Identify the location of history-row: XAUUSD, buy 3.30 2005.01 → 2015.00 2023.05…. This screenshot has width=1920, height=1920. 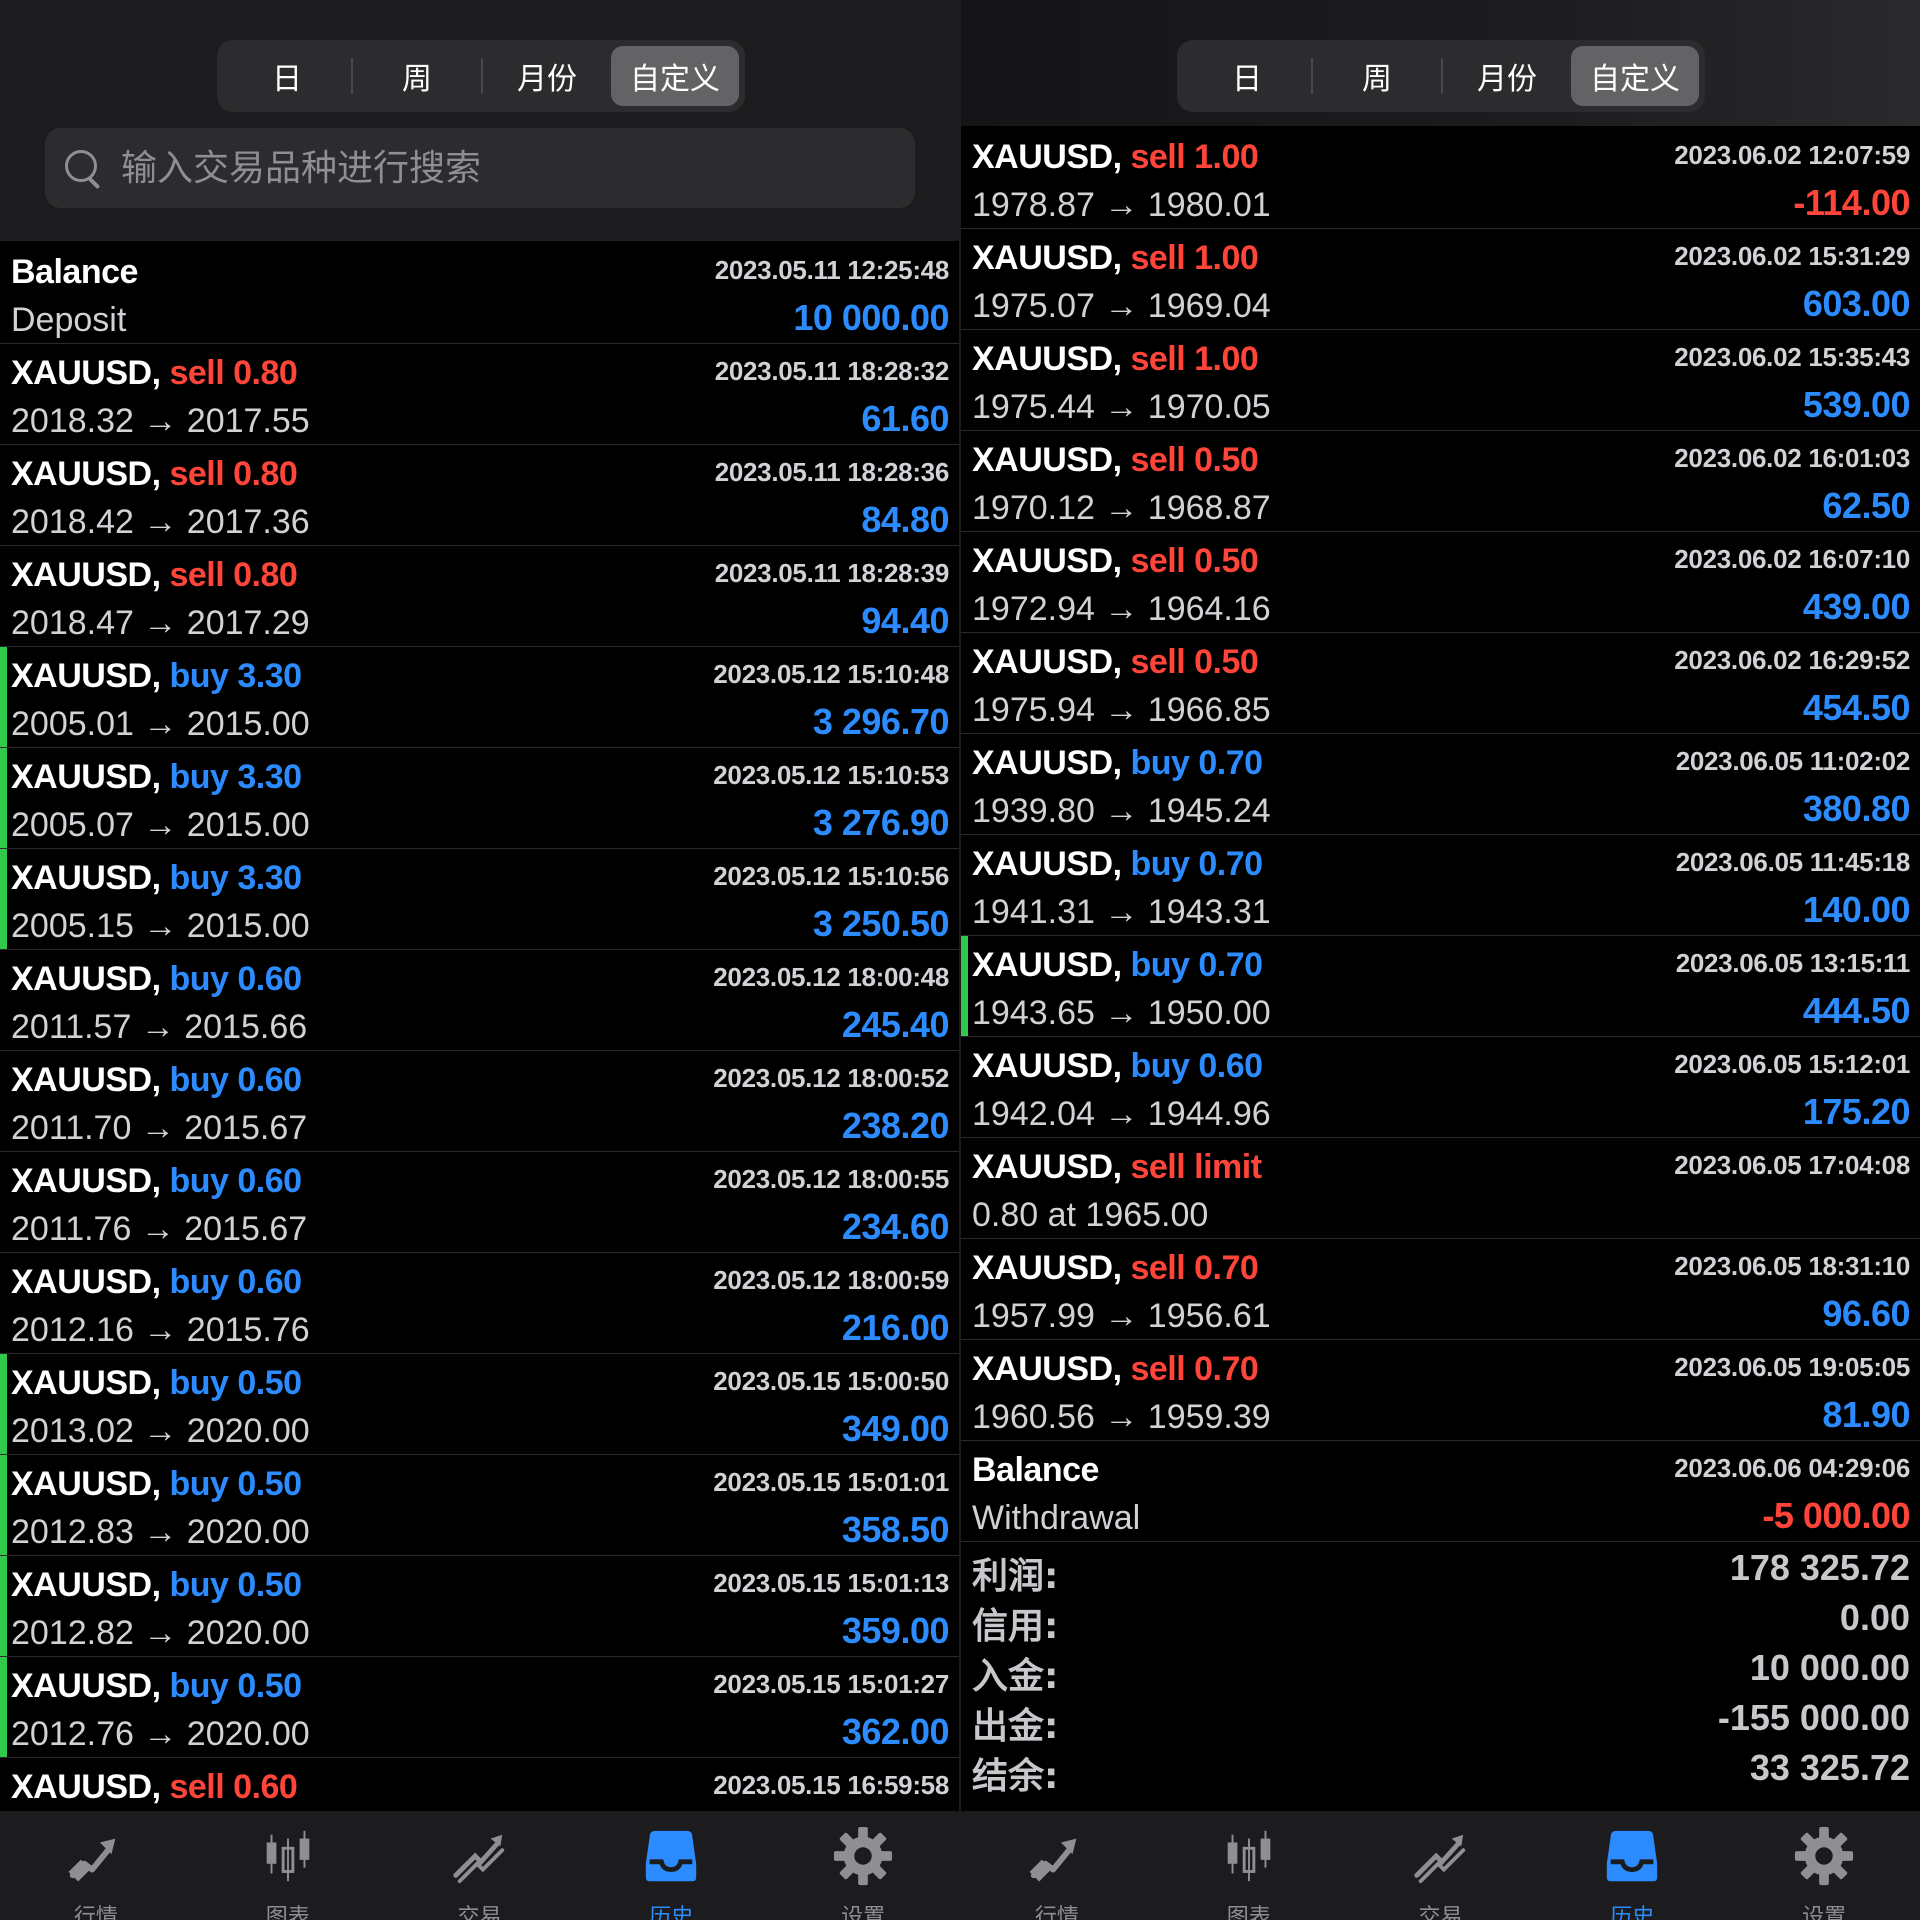
(479, 697).